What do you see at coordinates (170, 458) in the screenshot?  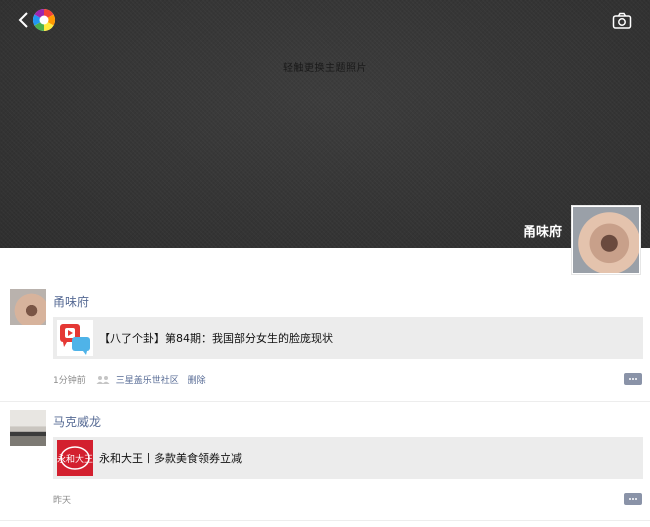 I see `card-title: 永和大王丨多款美食领券立减` at bounding box center [170, 458].